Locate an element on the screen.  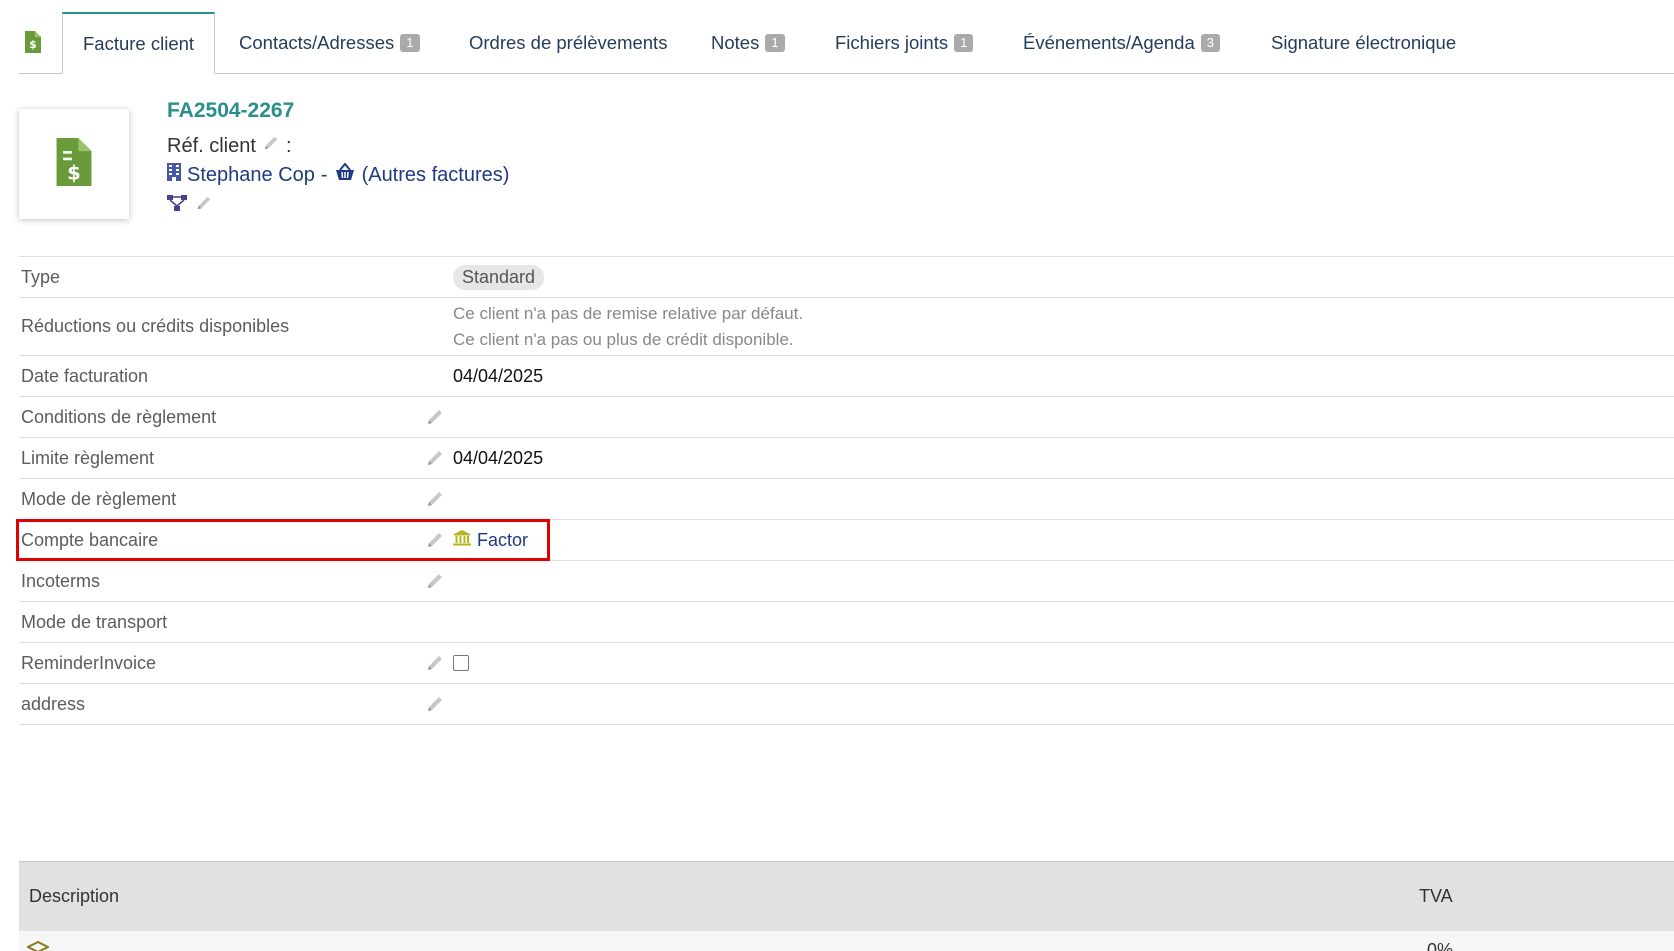
tab-evenements-agenda: Événements/Agenda 3 is located at coordinates (1121, 42).